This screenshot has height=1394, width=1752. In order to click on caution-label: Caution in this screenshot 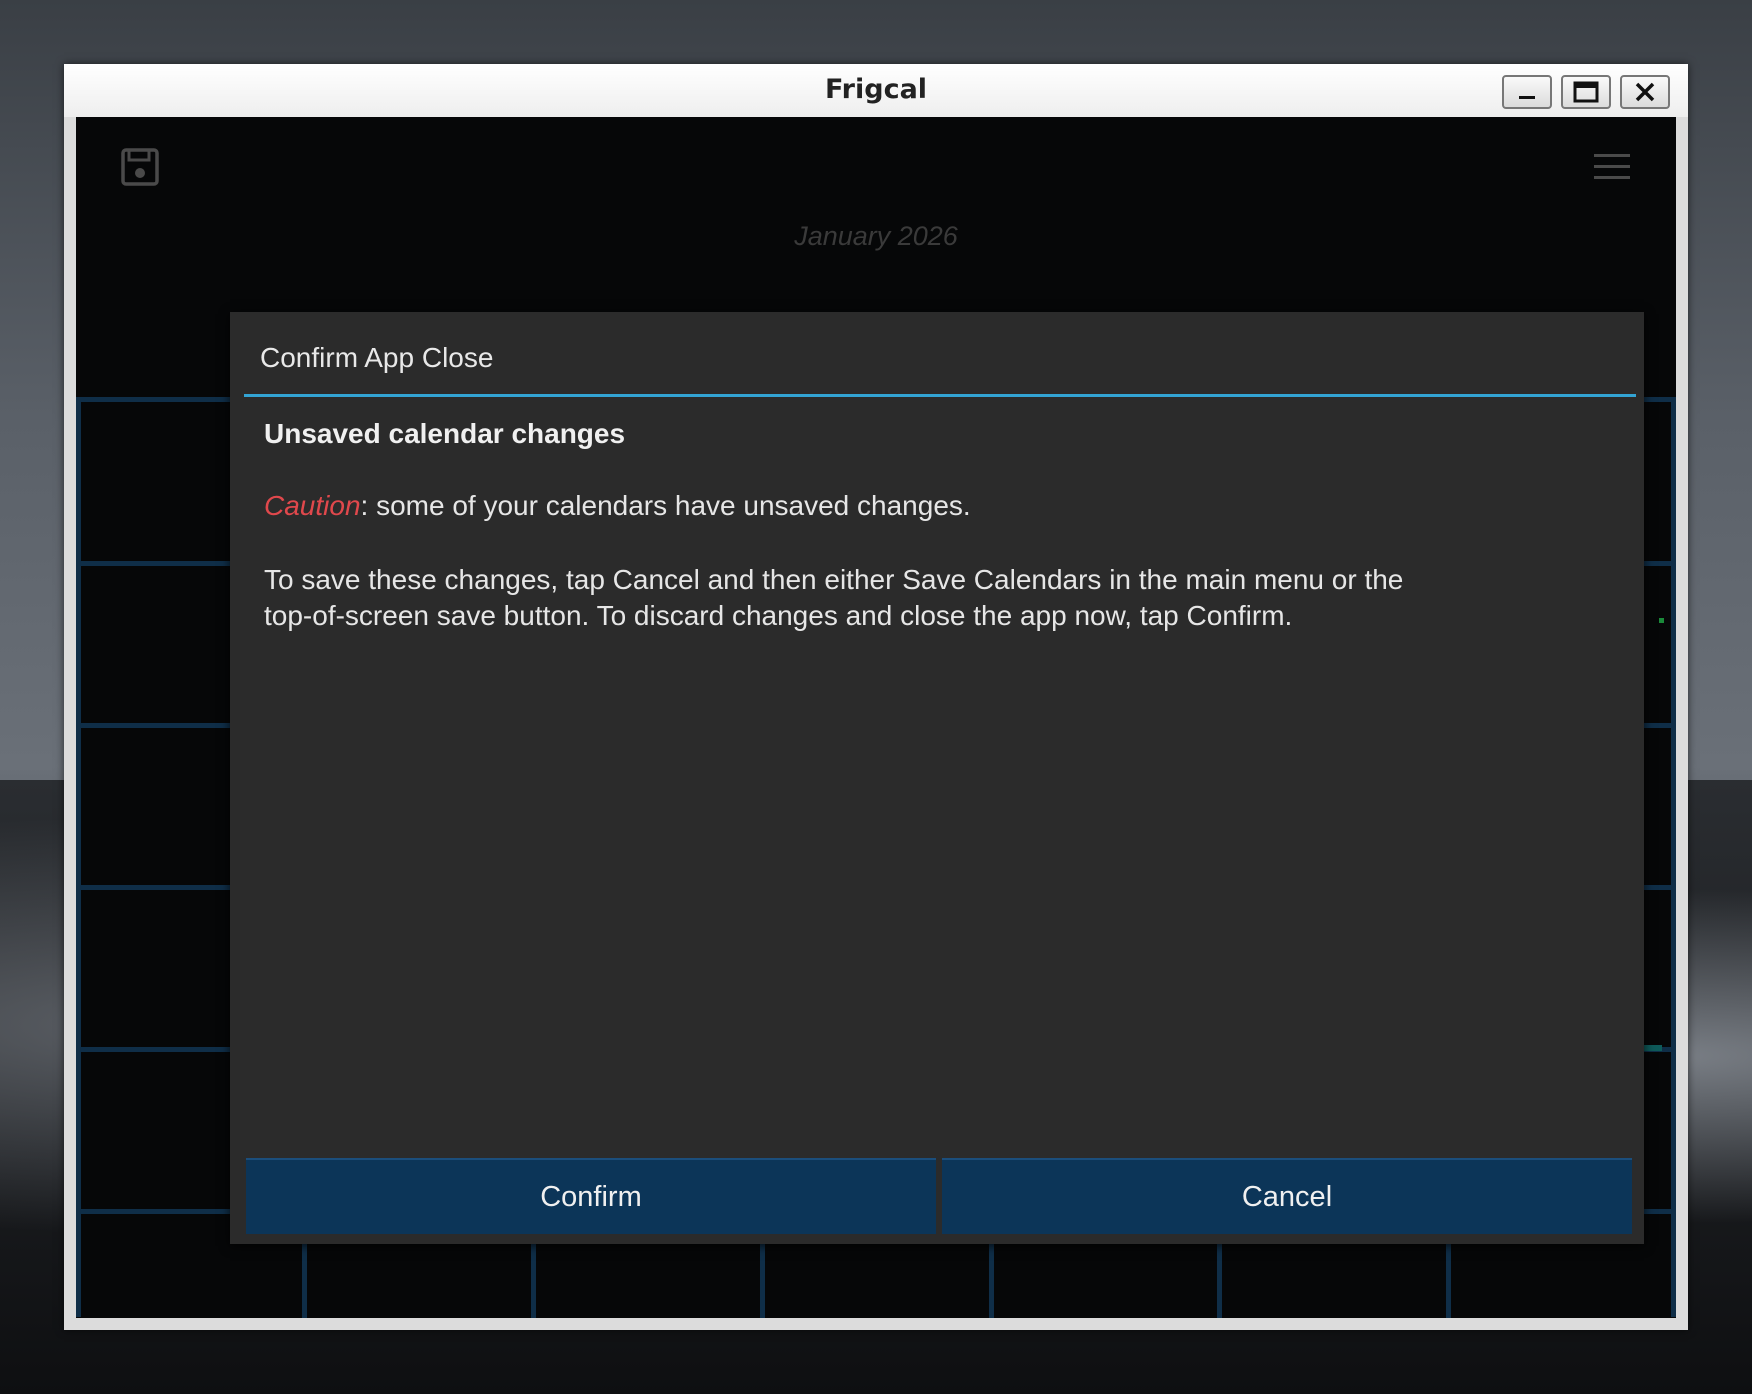, I will do `click(312, 505)`.